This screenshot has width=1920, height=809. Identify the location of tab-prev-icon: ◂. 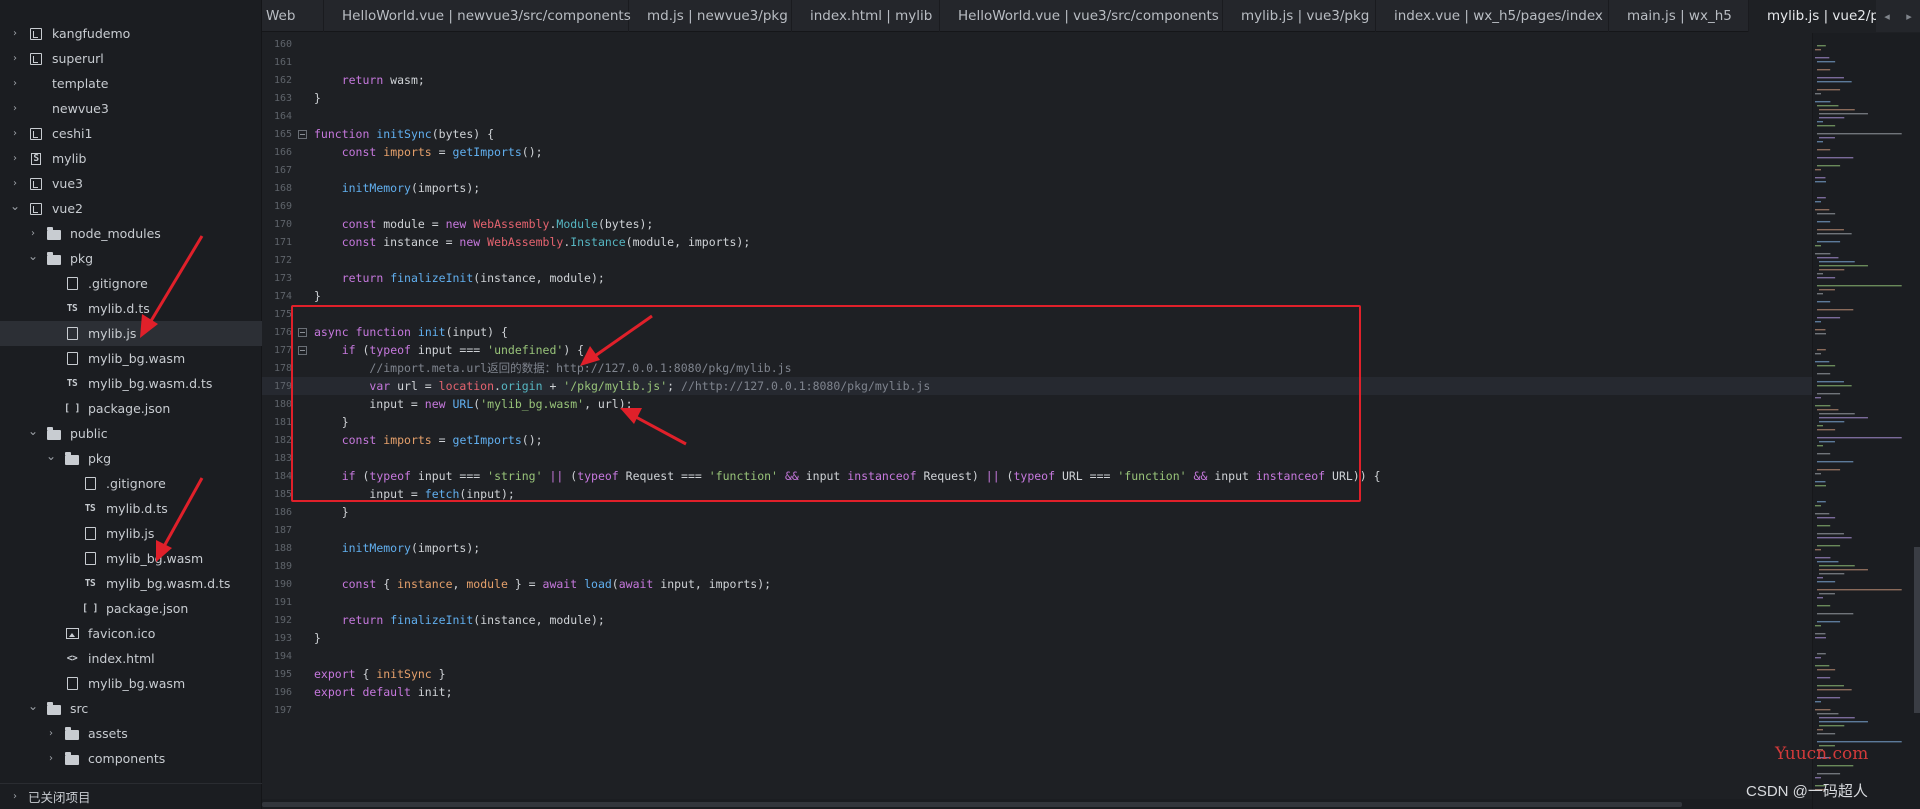
(1887, 16).